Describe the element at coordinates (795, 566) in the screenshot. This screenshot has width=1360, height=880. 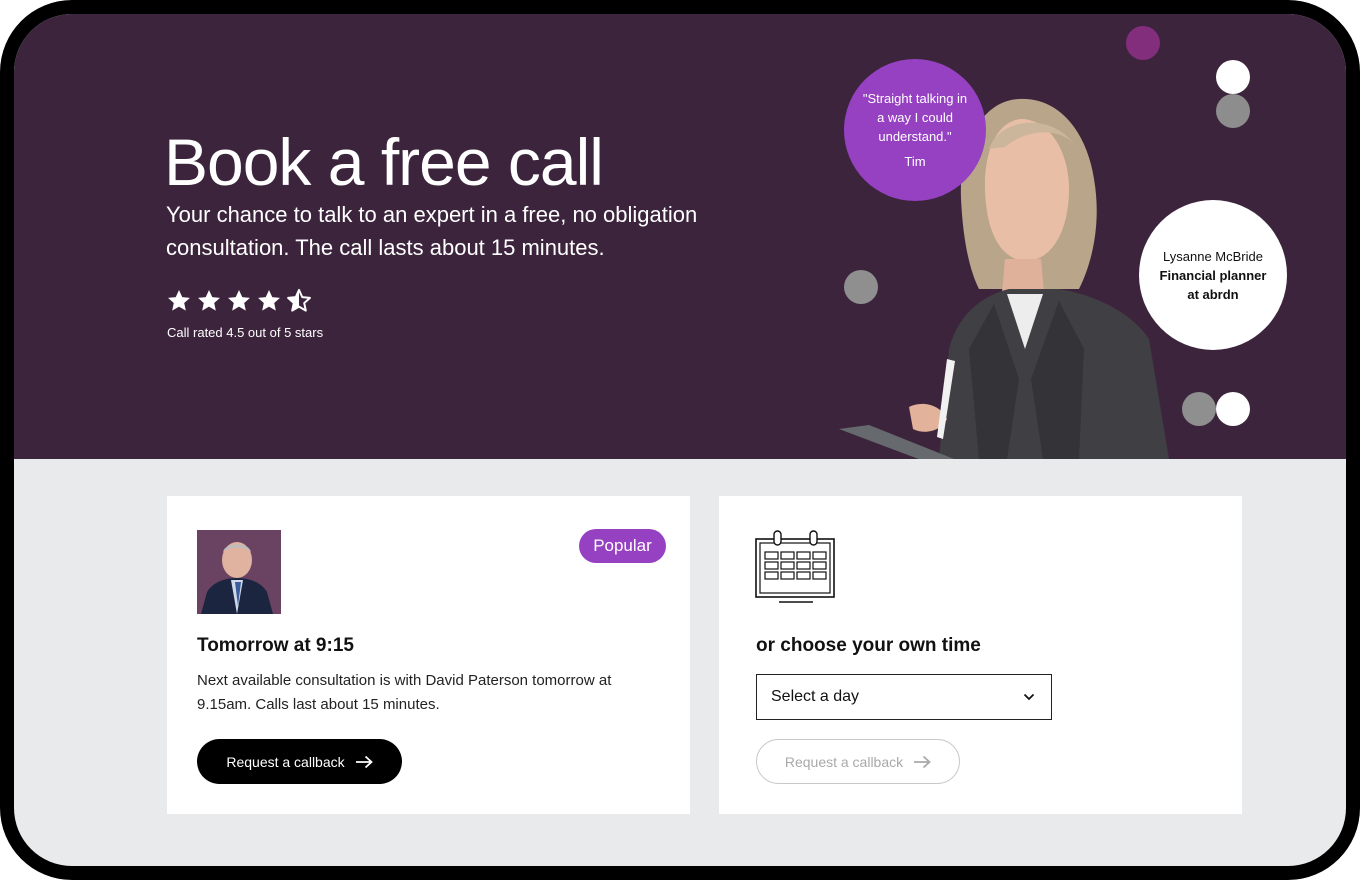
I see `calendar-icon` at that location.